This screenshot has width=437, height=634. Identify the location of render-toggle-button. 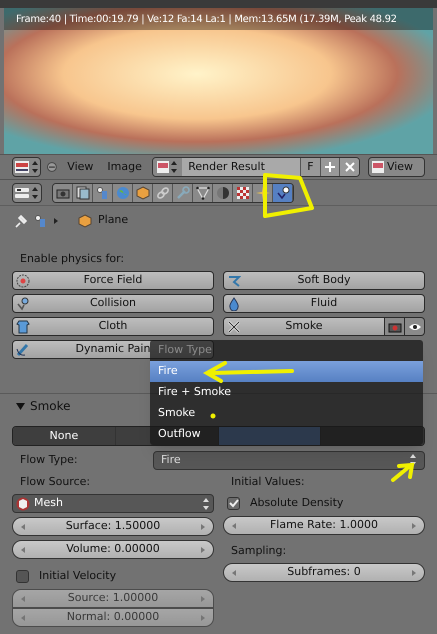
(395, 326).